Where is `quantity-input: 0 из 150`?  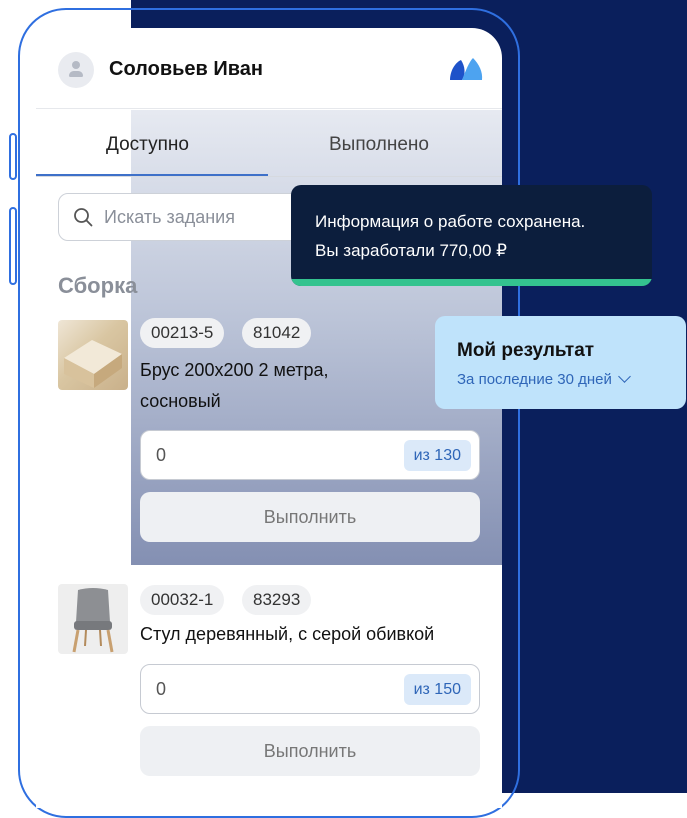 quantity-input: 0 из 150 is located at coordinates (310, 689).